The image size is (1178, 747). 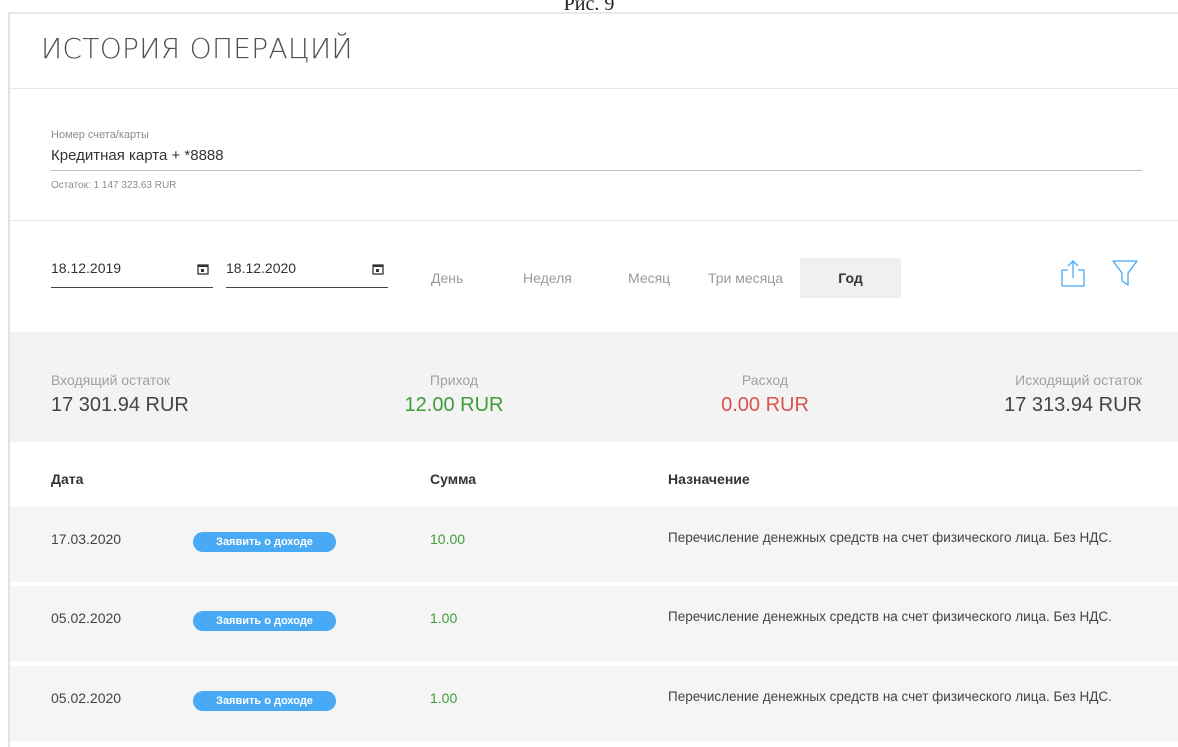 What do you see at coordinates (454, 405) in the screenshot?
I see `income-value: 12.00 RUR` at bounding box center [454, 405].